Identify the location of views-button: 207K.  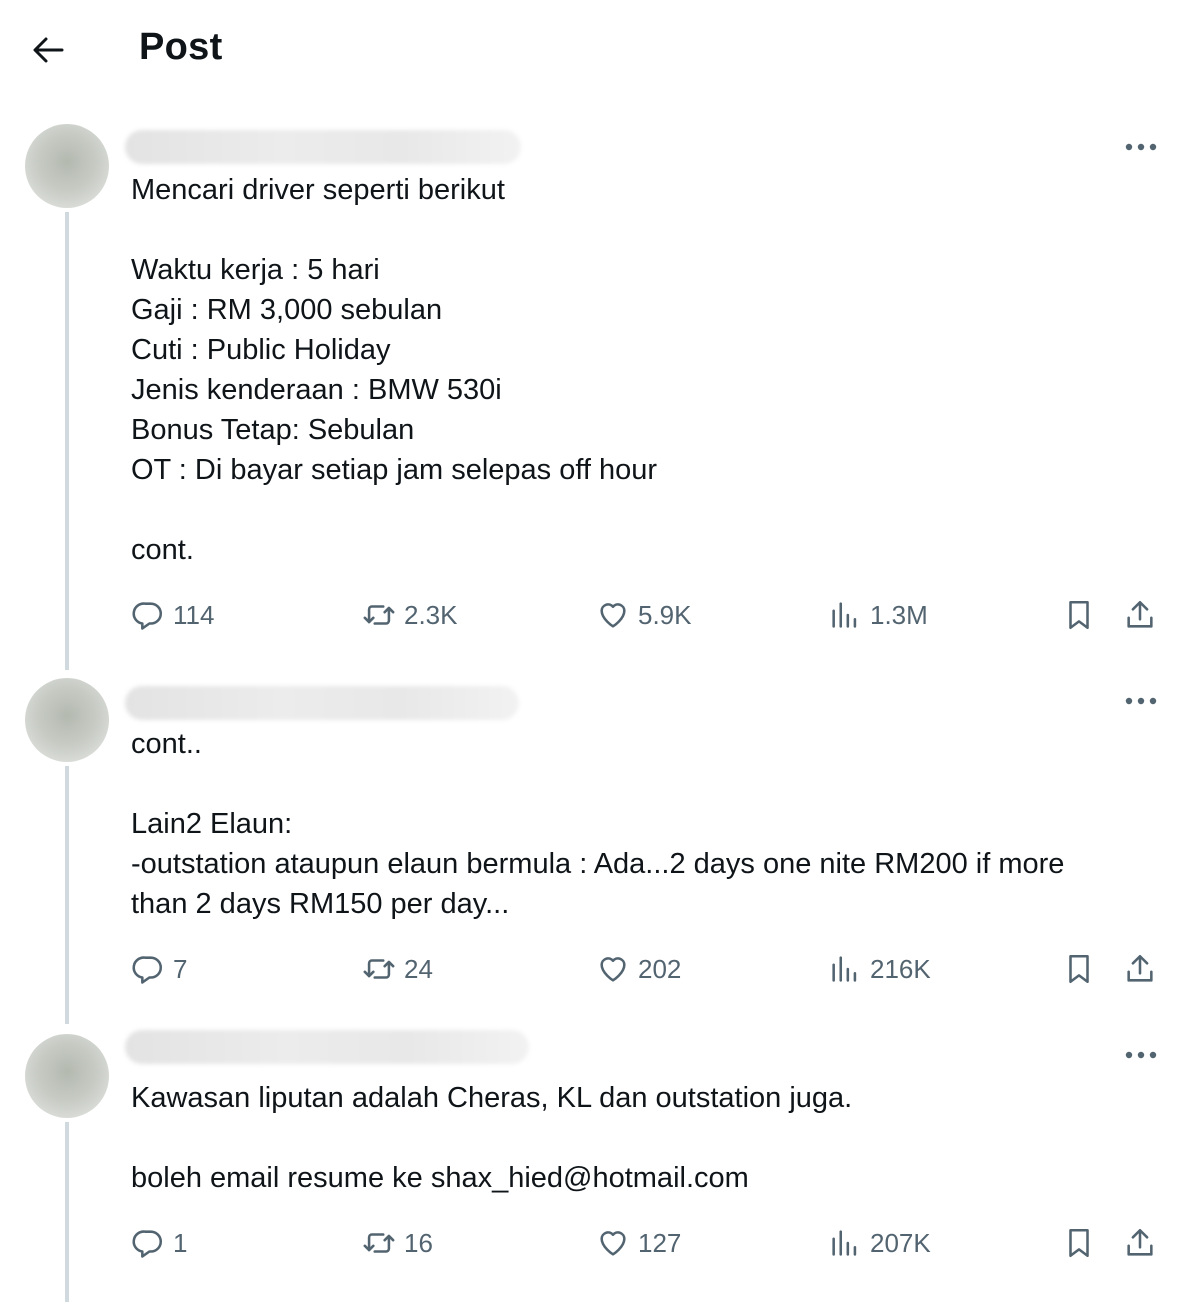
(879, 1243).